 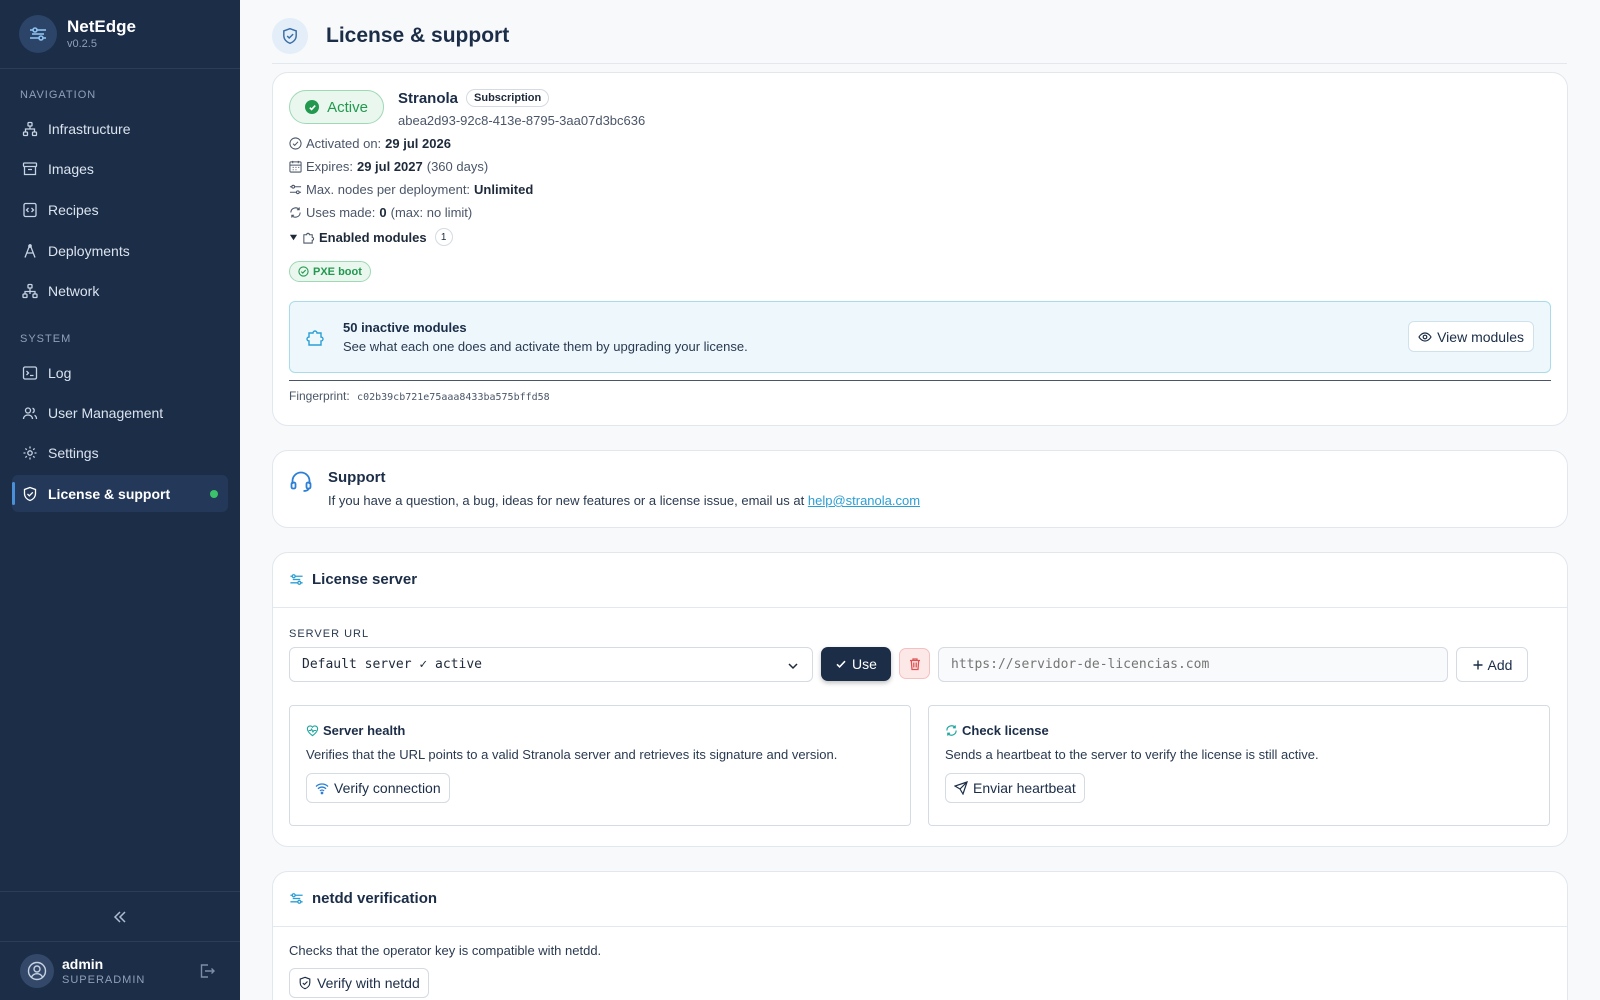 I want to click on user-name: admin, so click(x=83, y=963).